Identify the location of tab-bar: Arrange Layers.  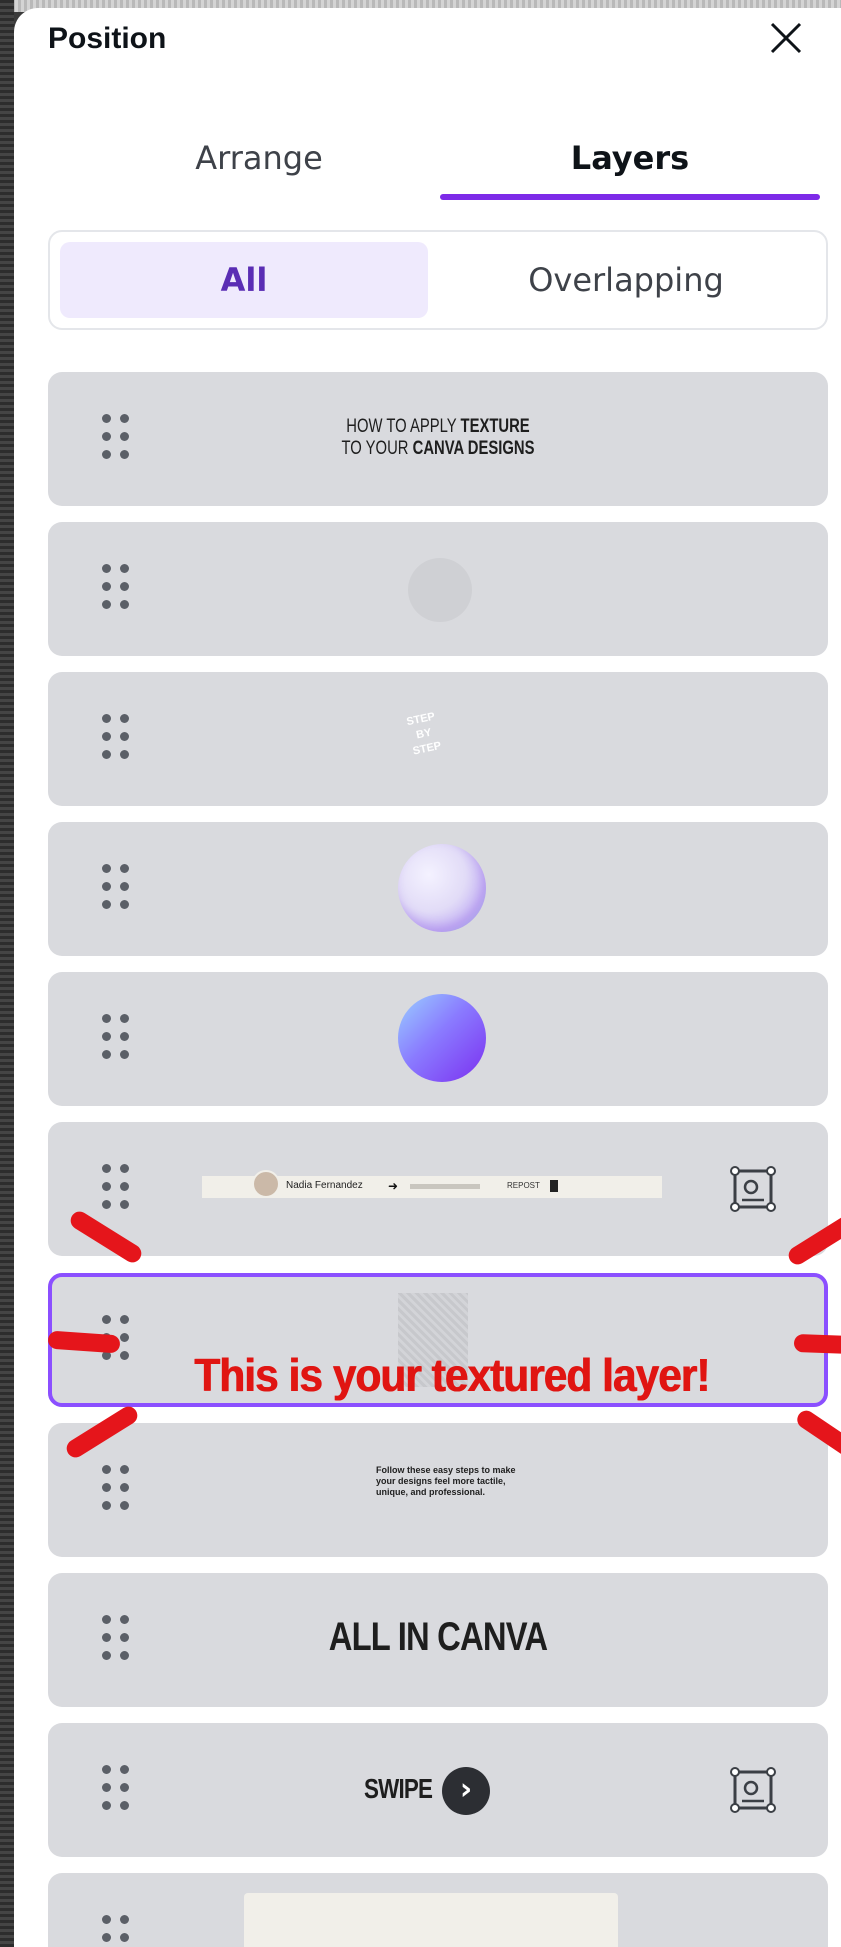
(427, 168).